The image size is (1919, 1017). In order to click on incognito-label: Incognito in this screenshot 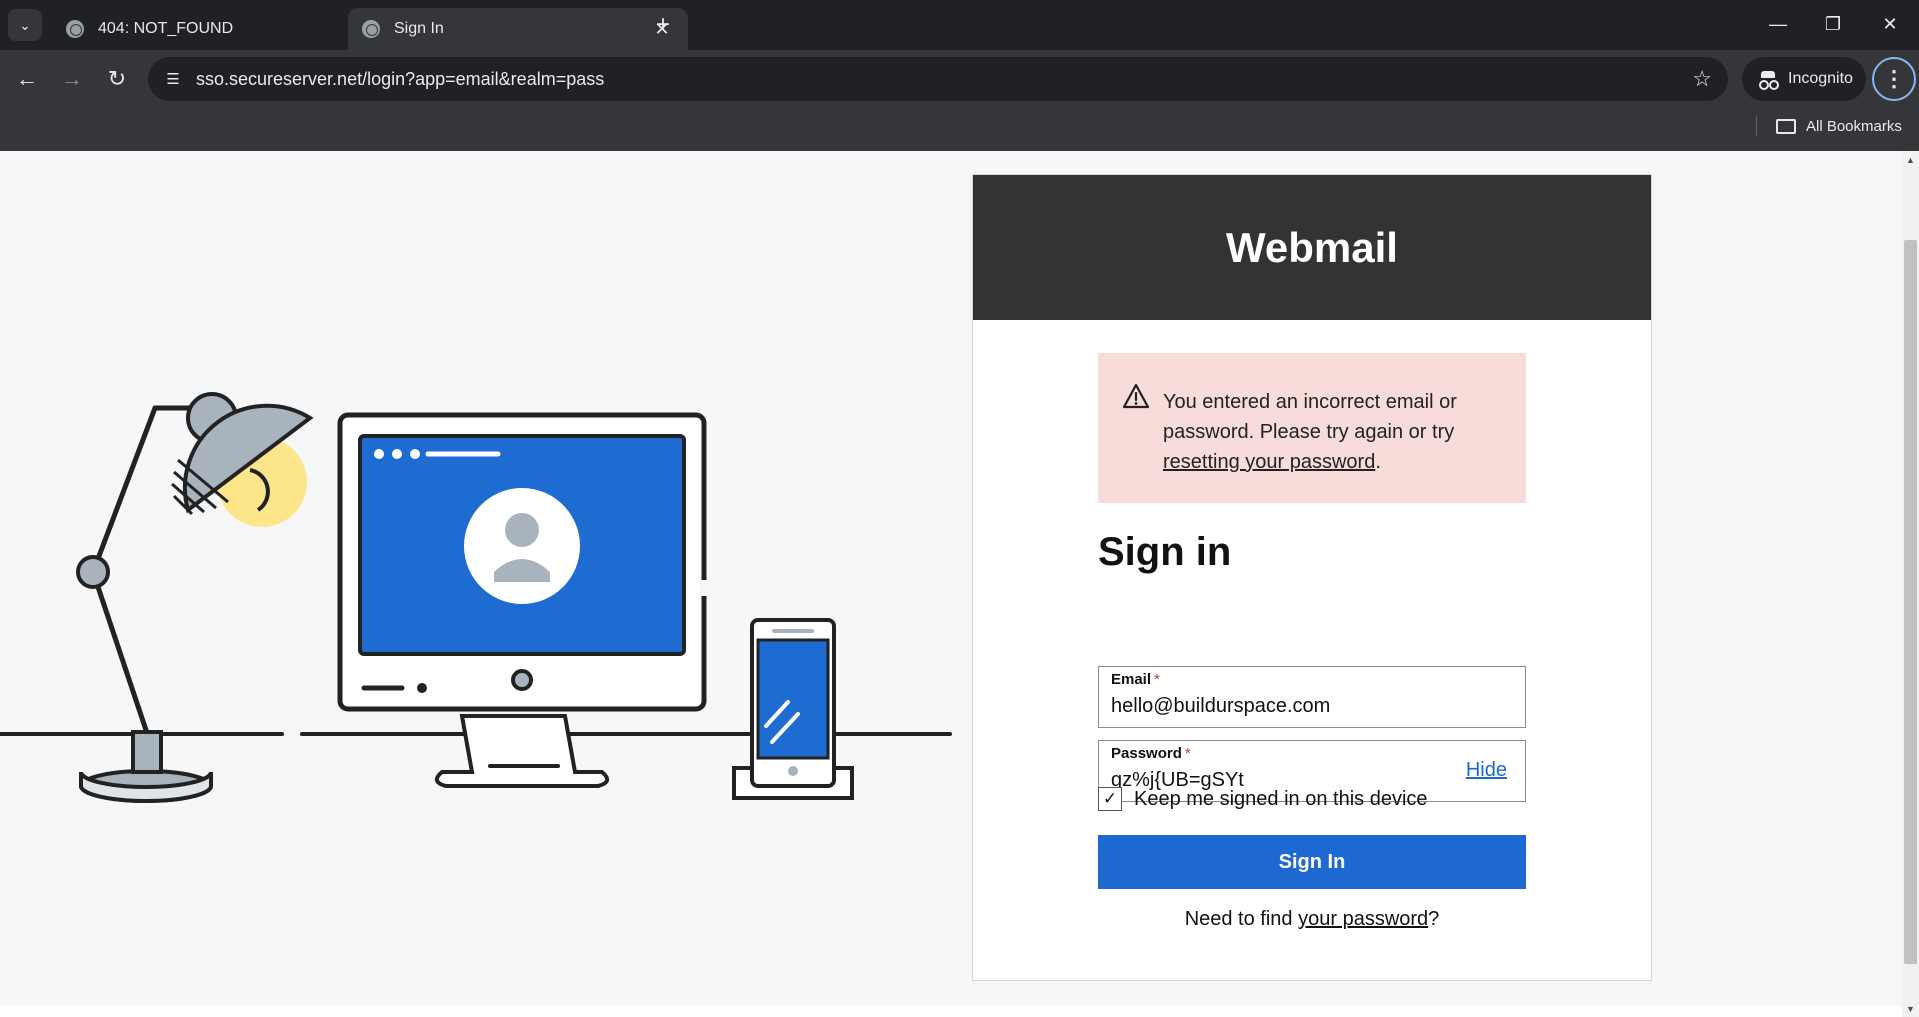, I will do `click(1820, 78)`.